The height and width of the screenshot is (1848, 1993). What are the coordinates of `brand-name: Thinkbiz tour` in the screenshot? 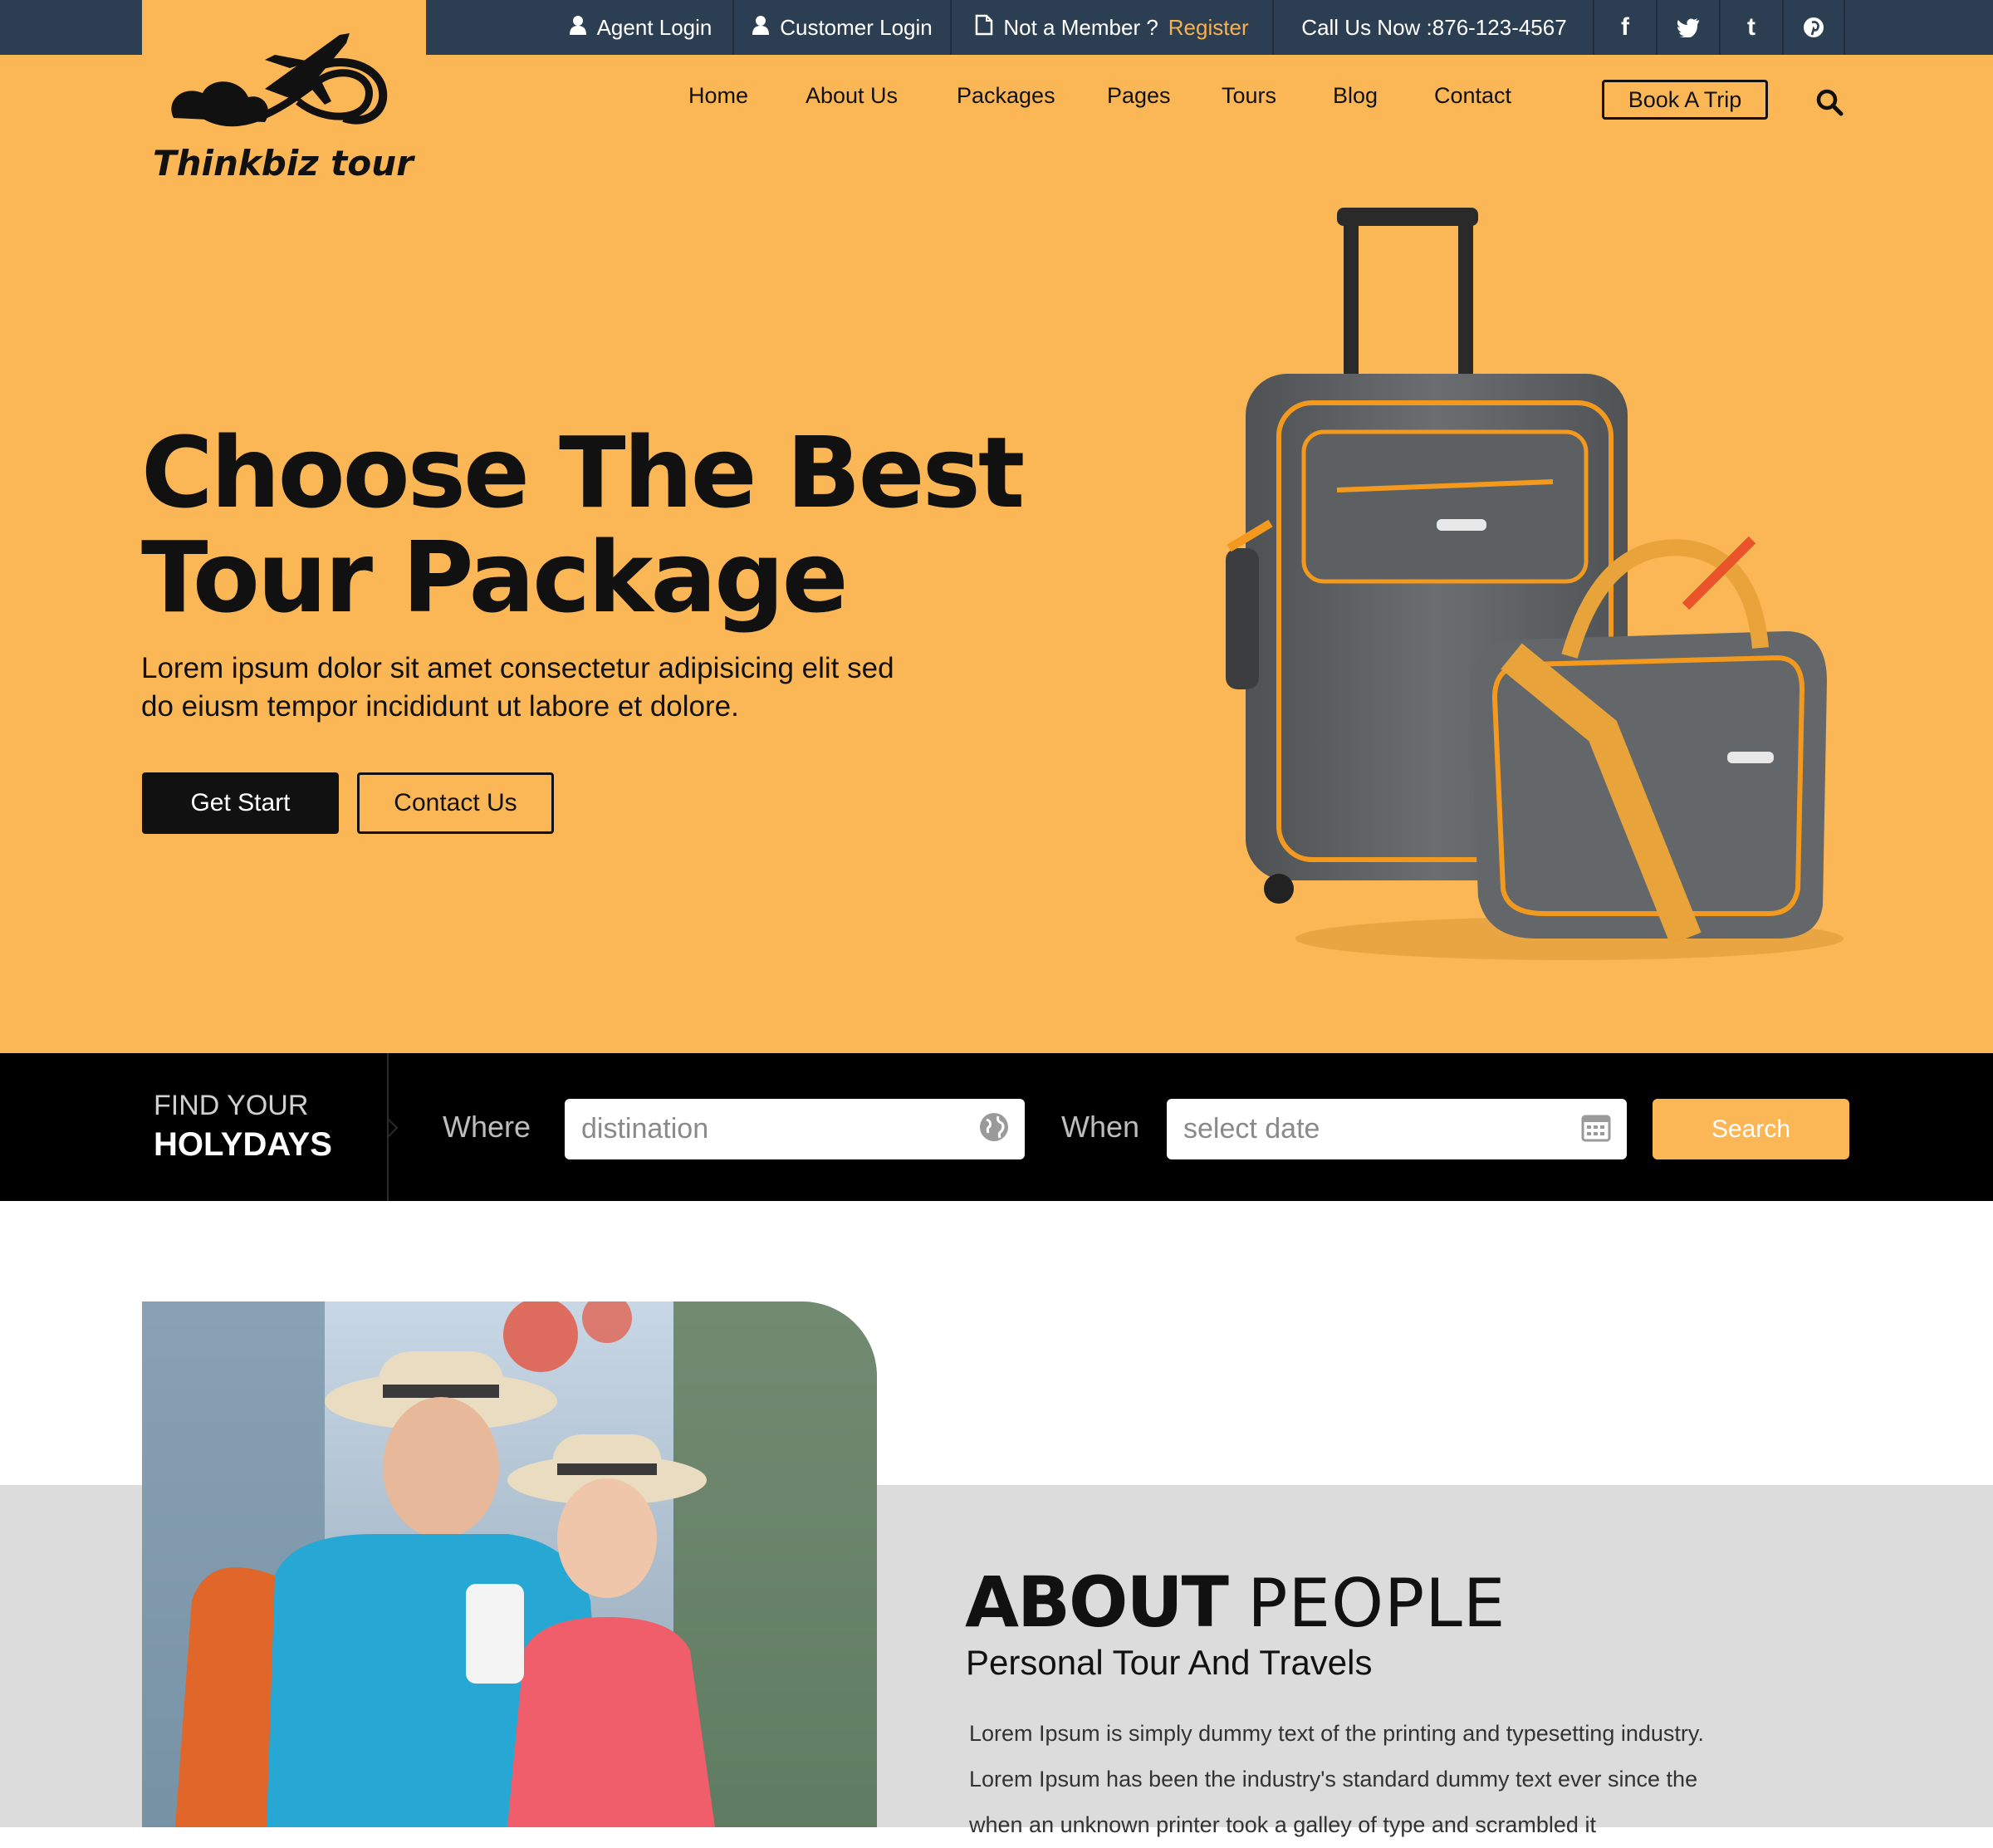 It's located at (283, 163).